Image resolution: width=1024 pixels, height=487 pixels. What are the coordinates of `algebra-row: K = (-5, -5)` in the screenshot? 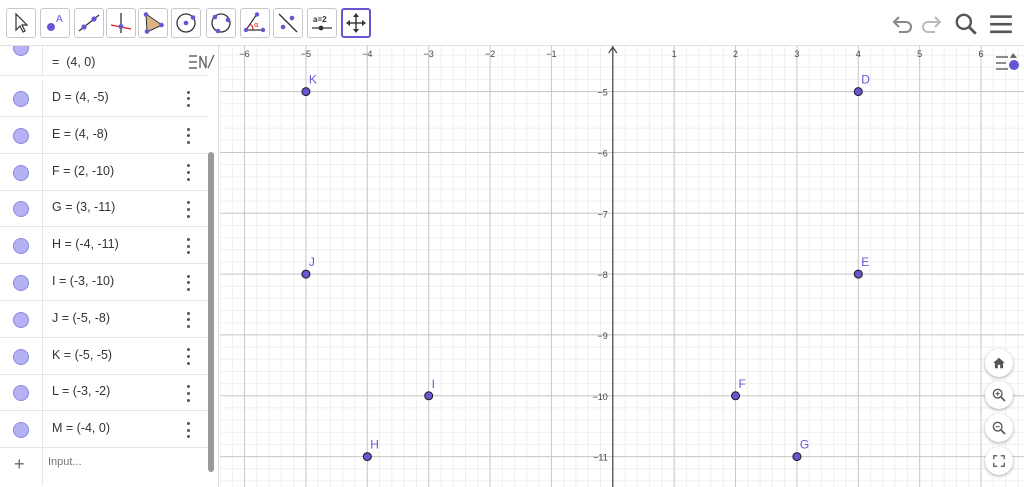 It's located at (104, 356).